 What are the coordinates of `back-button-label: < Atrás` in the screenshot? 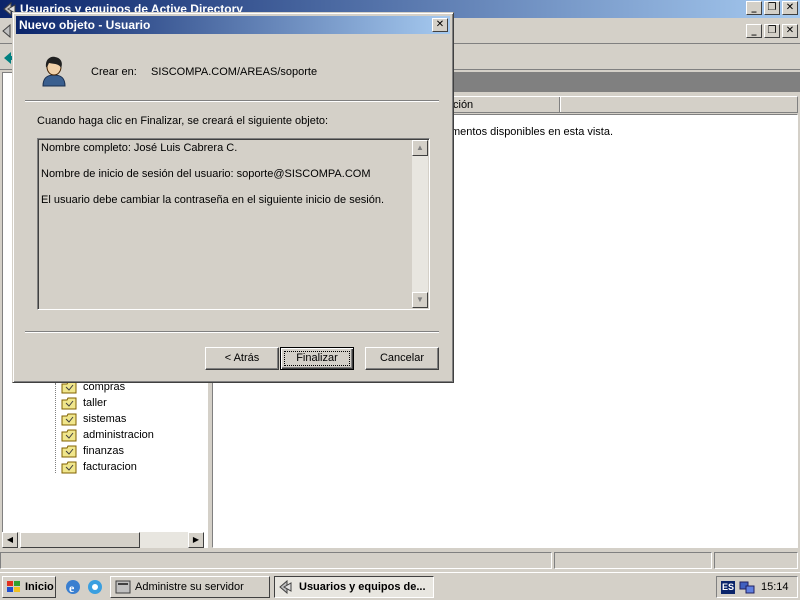 It's located at (242, 358).